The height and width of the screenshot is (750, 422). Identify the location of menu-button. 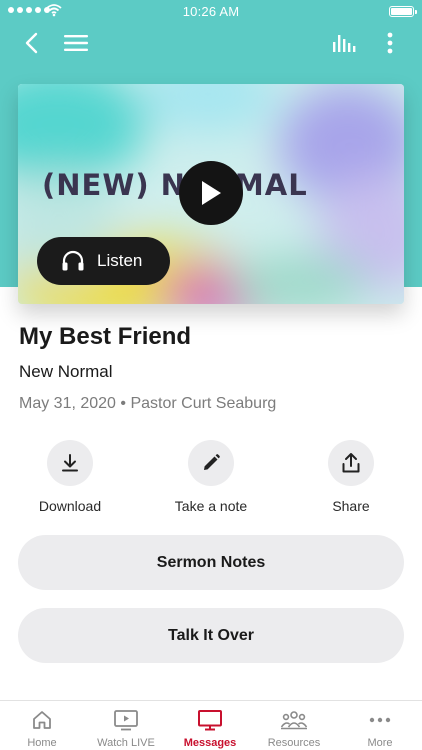
(76, 43).